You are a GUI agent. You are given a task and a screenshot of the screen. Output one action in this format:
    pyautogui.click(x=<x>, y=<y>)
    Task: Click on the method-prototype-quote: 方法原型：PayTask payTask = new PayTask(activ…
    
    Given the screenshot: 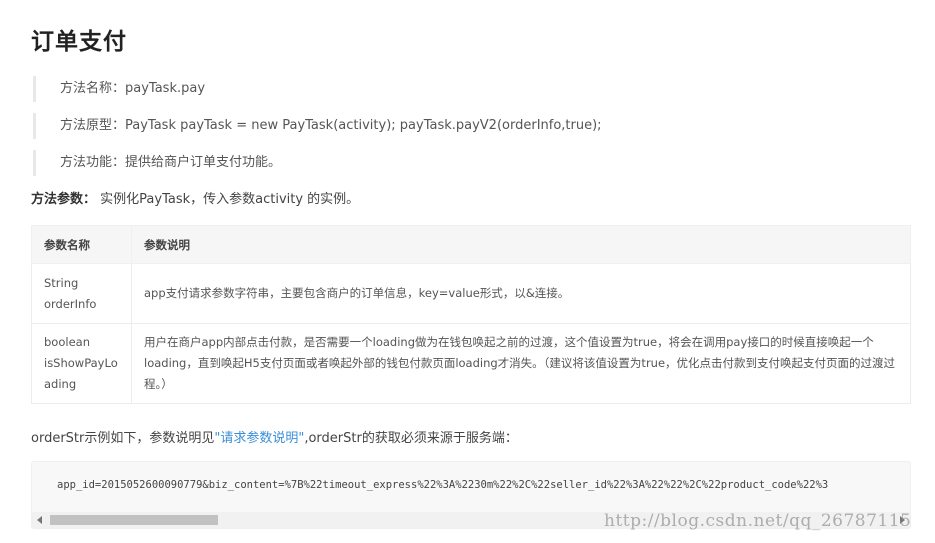 What is the action you would take?
    pyautogui.click(x=317, y=126)
    